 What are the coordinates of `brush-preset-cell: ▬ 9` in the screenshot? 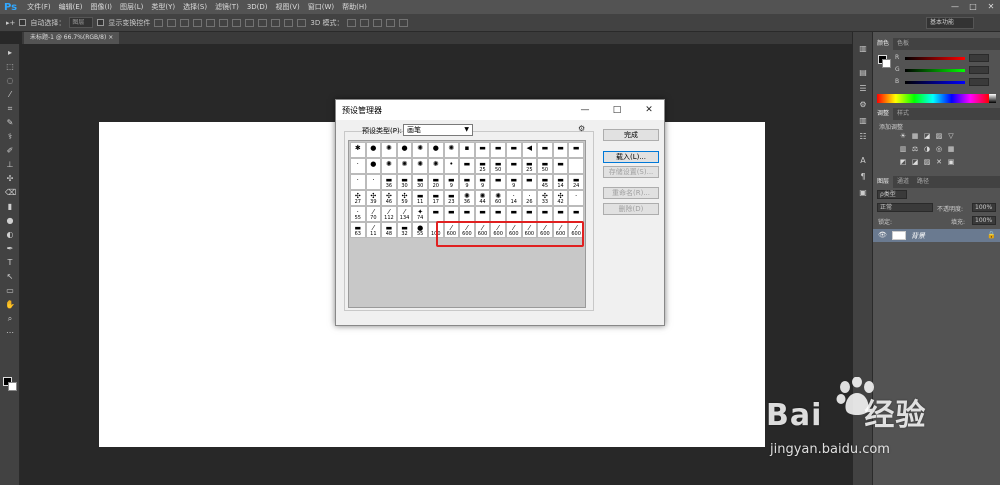 It's located at (467, 182).